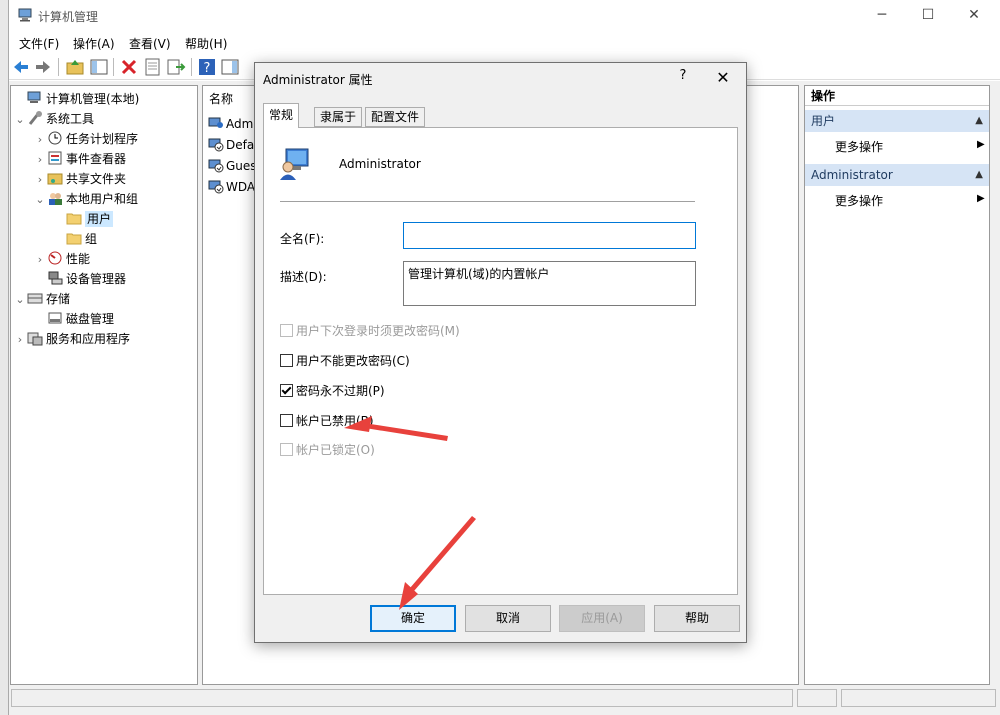 The width and height of the screenshot is (1000, 715). I want to click on tree-item: › 服务和应用程序, so click(71, 339).